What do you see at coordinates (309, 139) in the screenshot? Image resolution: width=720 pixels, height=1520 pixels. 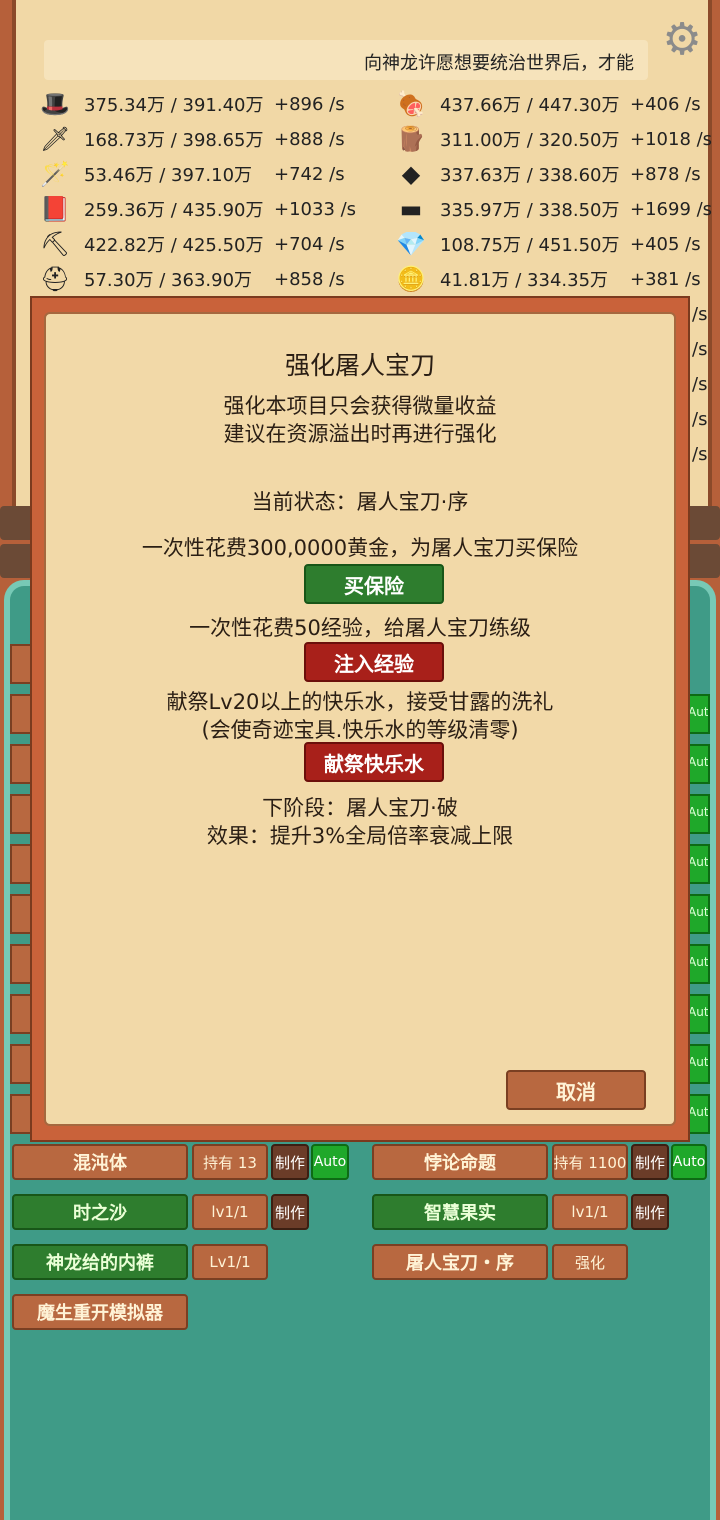 I see `resource-rate: +888 /s` at bounding box center [309, 139].